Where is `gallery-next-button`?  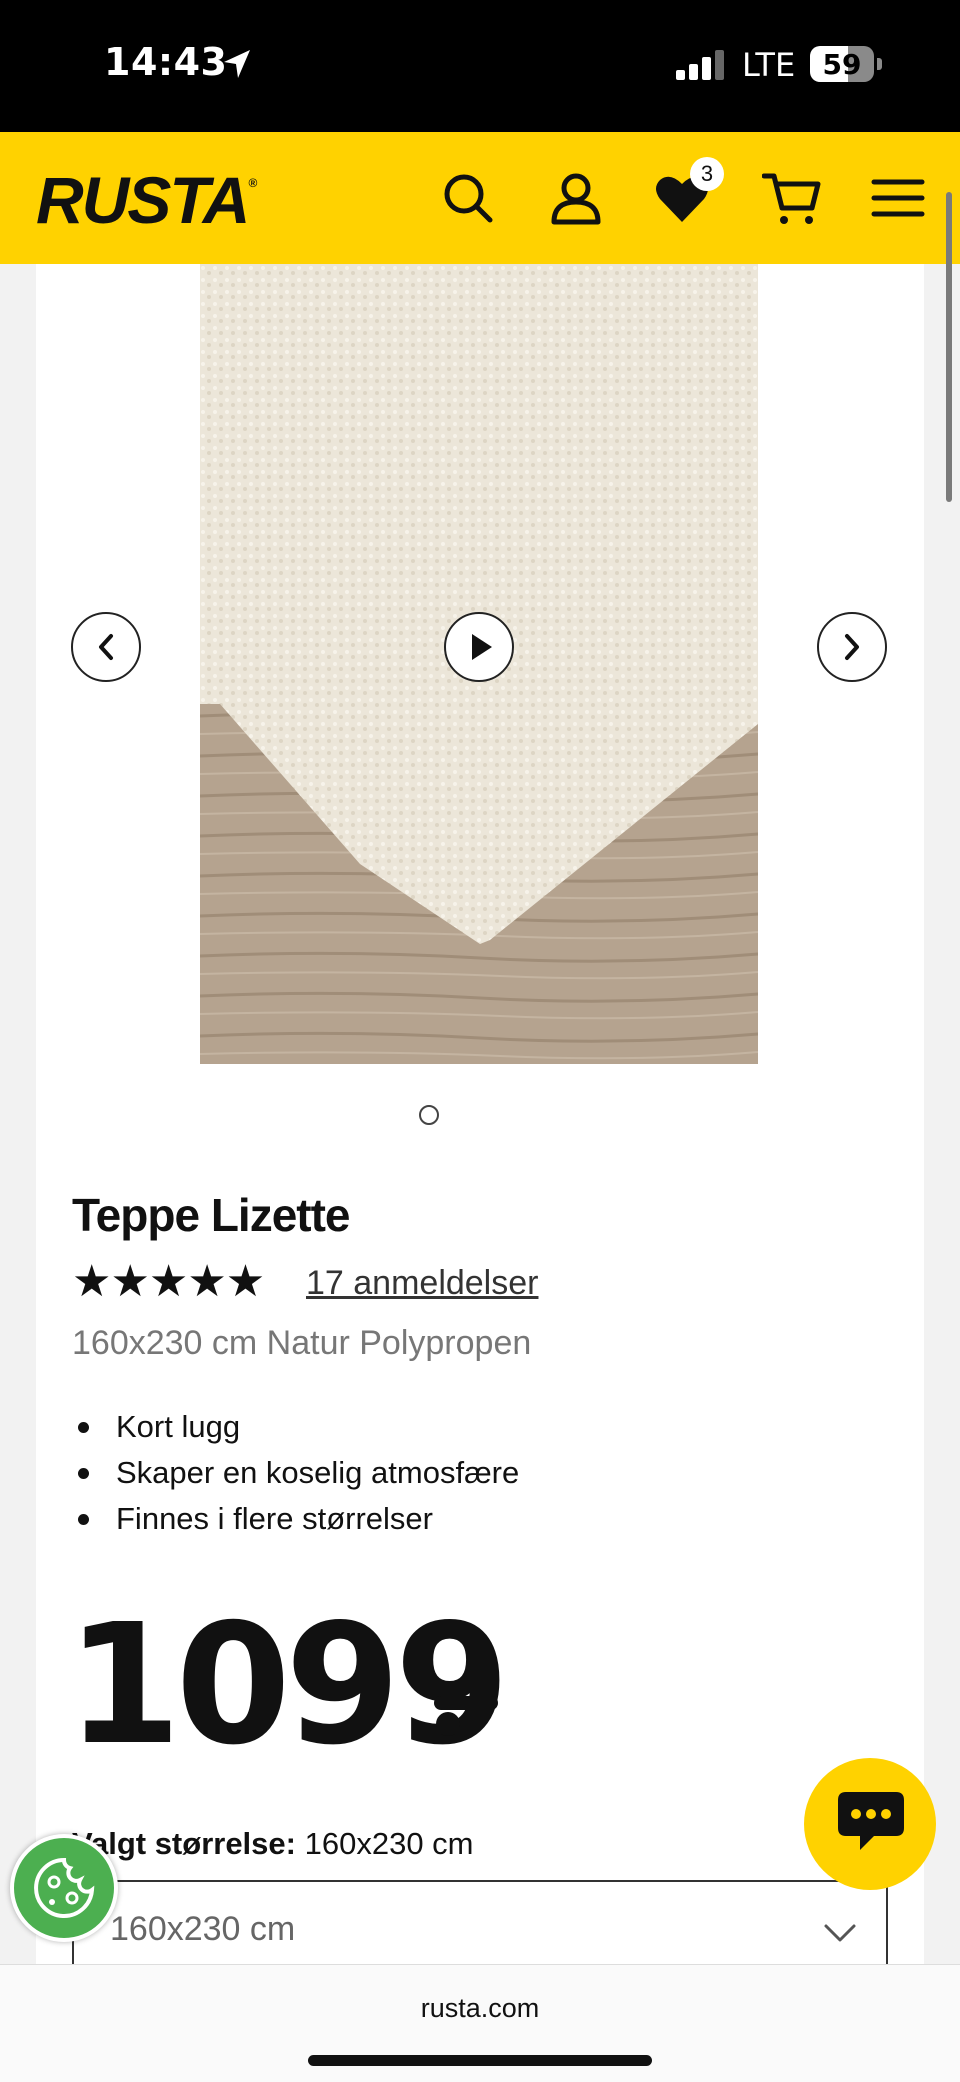
gallery-next-button is located at coordinates (852, 647).